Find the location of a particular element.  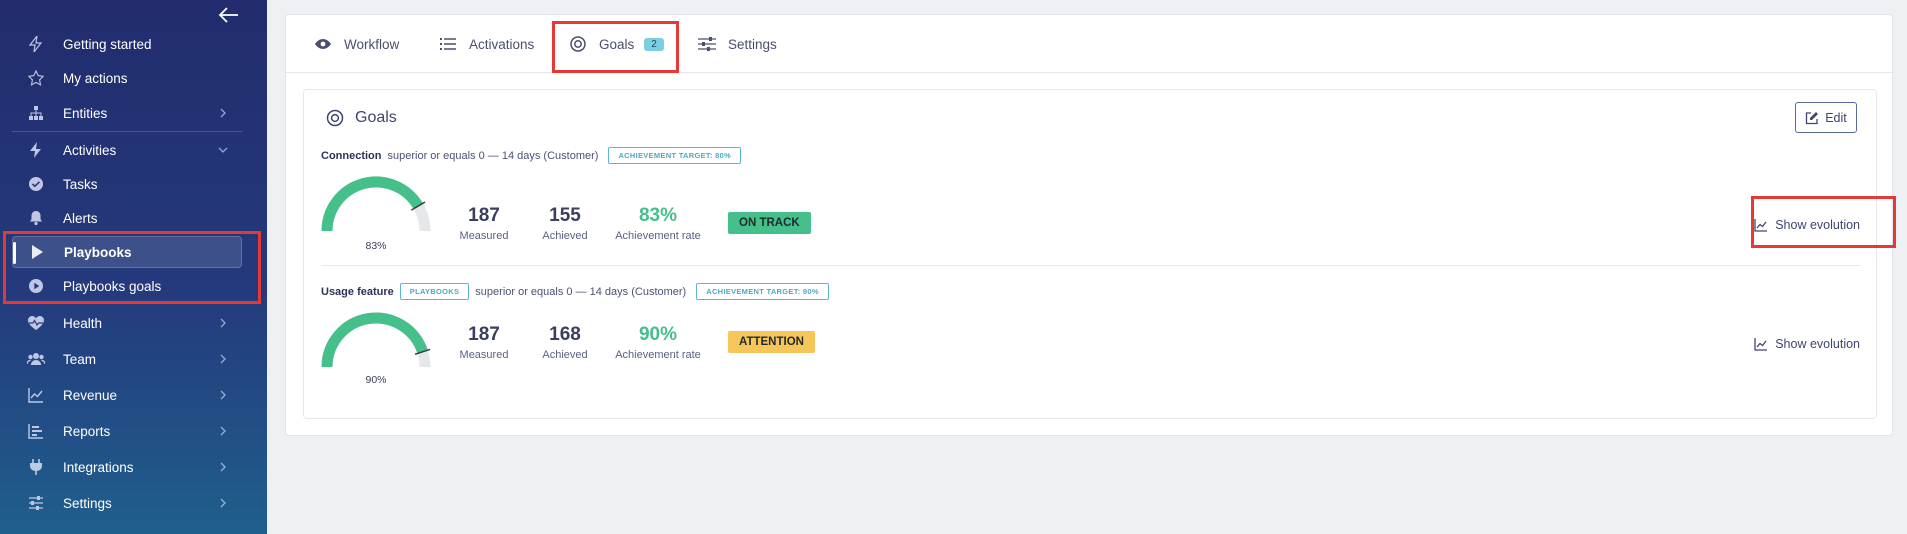

sidebar-item-alerts: Alerts is located at coordinates (127, 218).